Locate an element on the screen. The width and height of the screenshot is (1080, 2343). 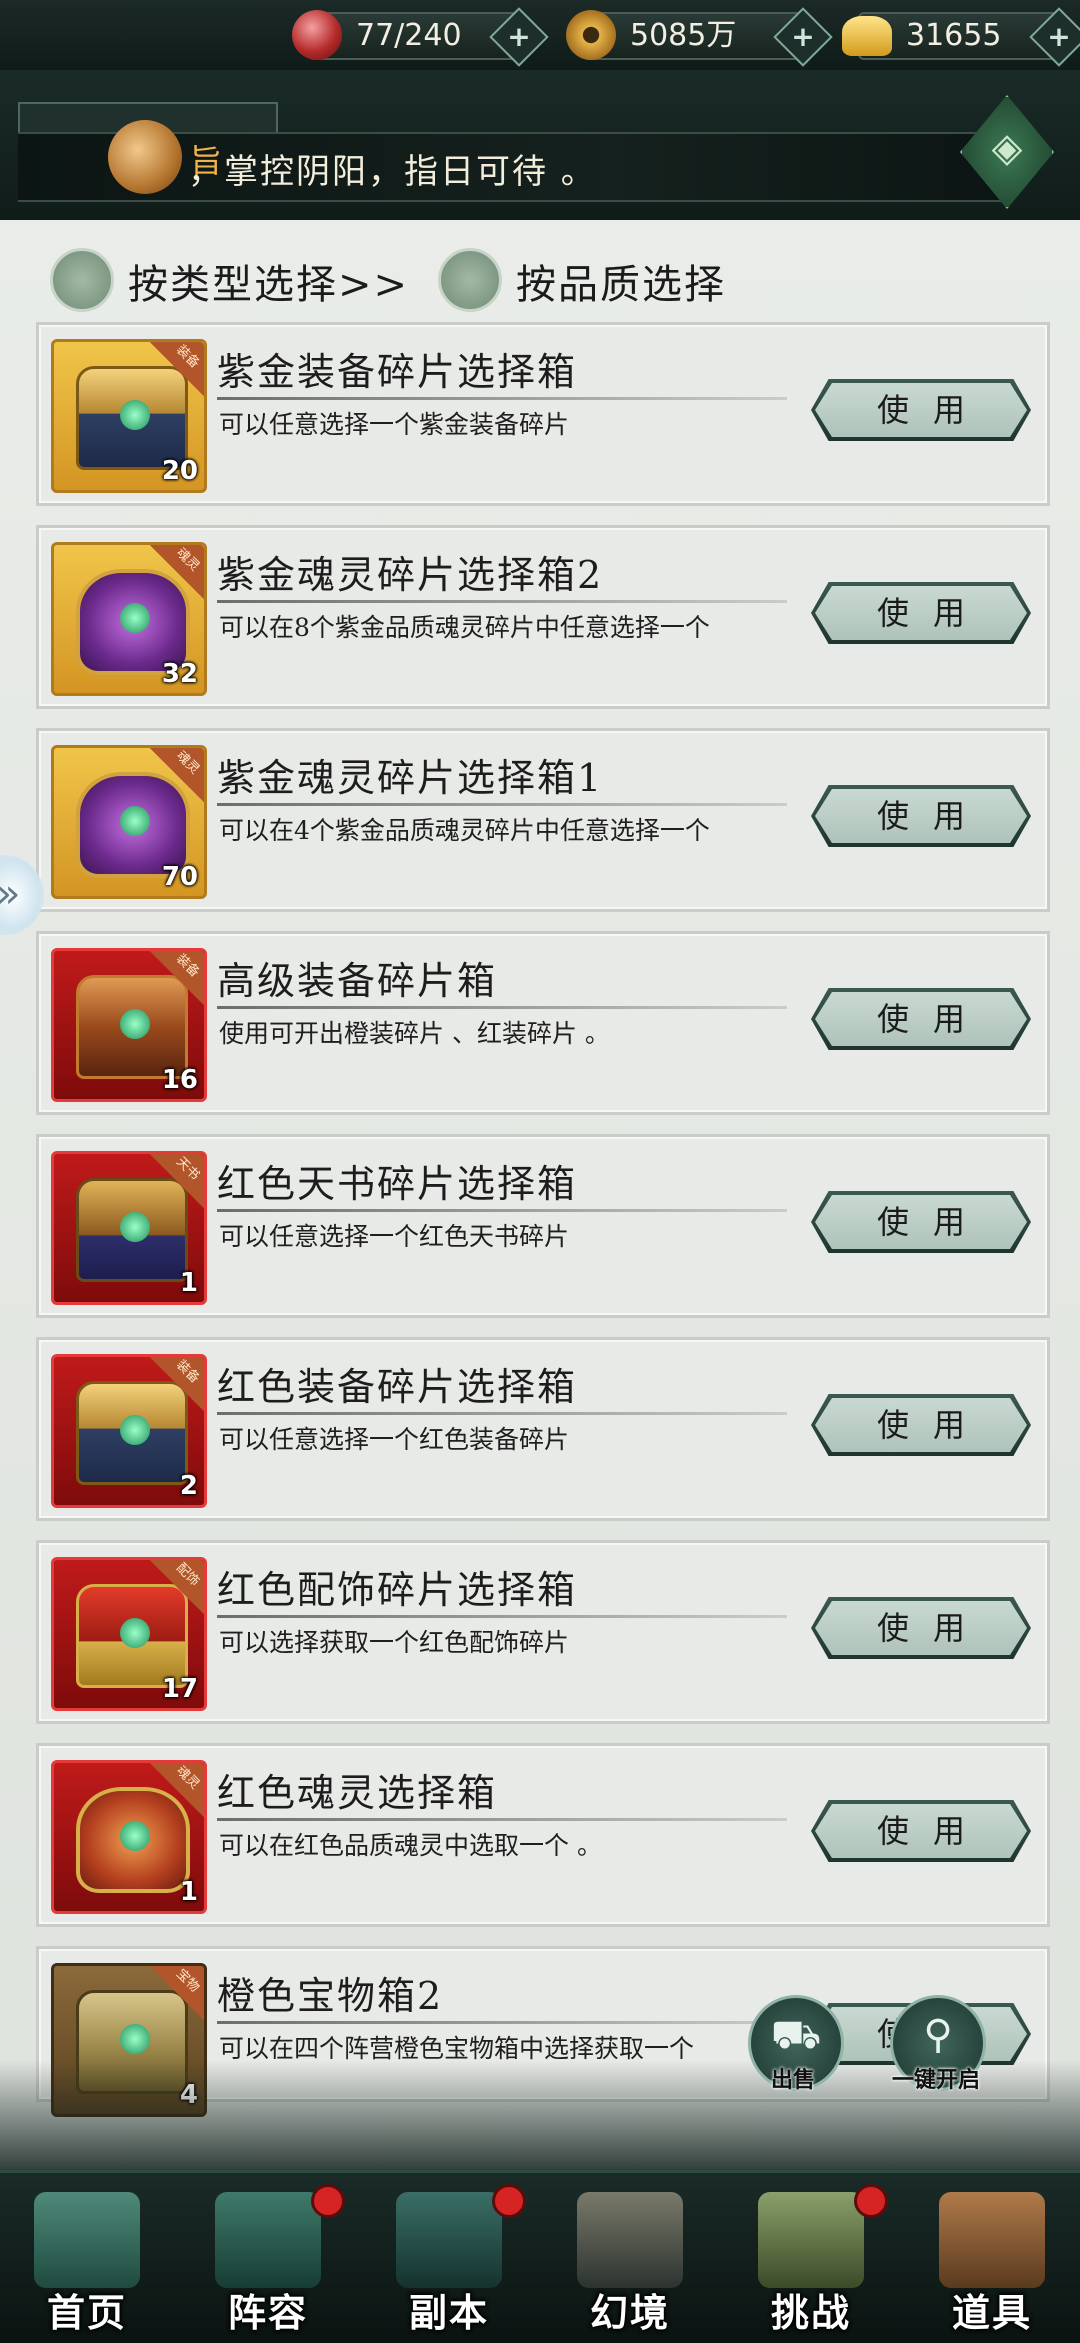
item-description: 可以在4个紫金品质魂灵碎片中任意选择一个 is located at coordinates (464, 830).